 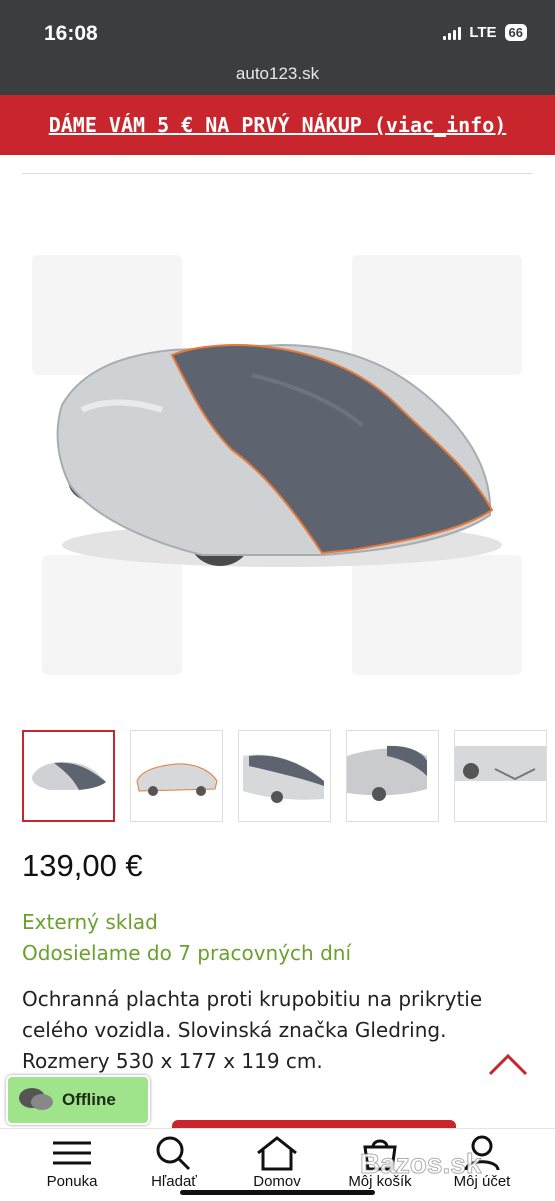 What do you see at coordinates (277, 1153) in the screenshot?
I see `home-icon` at bounding box center [277, 1153].